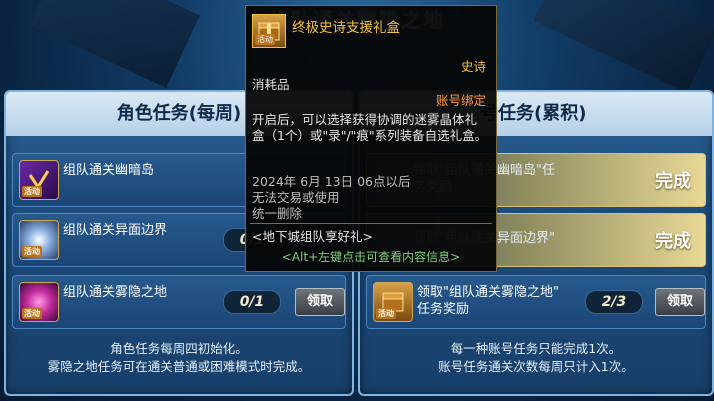  I want to click on purple-gem-icon: 活动, so click(39, 180).